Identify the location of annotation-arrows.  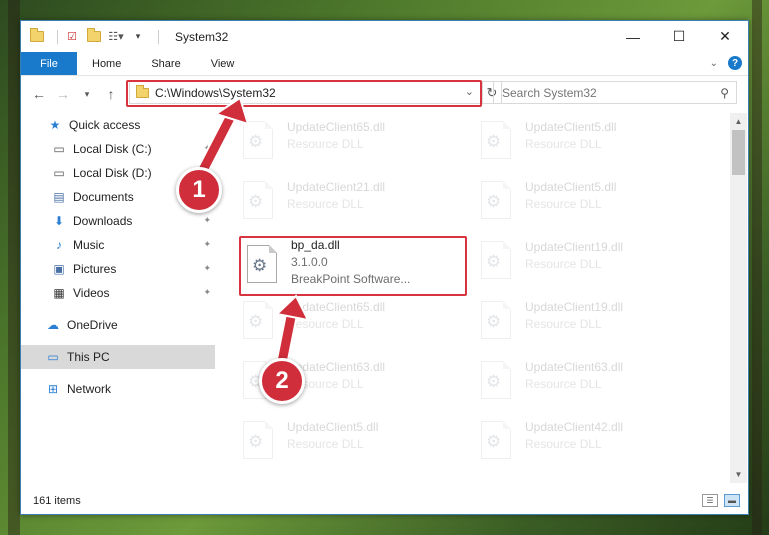
(251, 232).